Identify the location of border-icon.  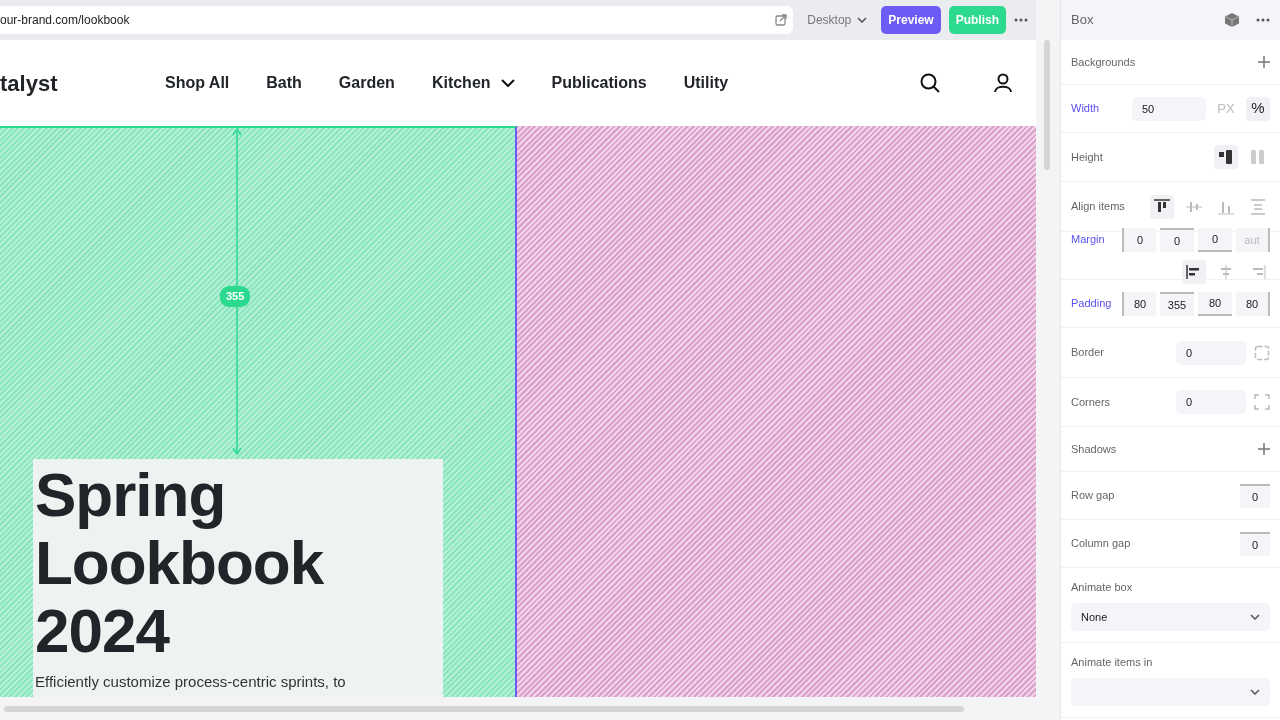
(1262, 352).